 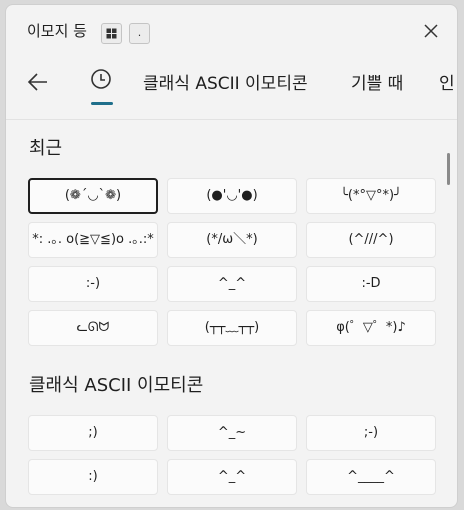 What do you see at coordinates (232, 240) in the screenshot?
I see `emoticon-item: (*/ω＼*)` at bounding box center [232, 240].